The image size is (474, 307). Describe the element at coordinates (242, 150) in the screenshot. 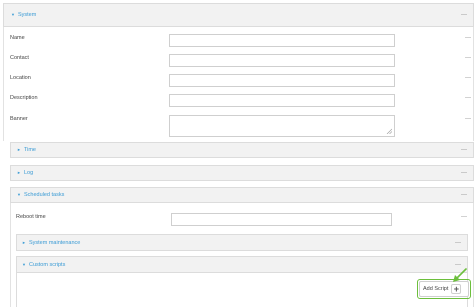

I see `time-header: ► Time —` at that location.